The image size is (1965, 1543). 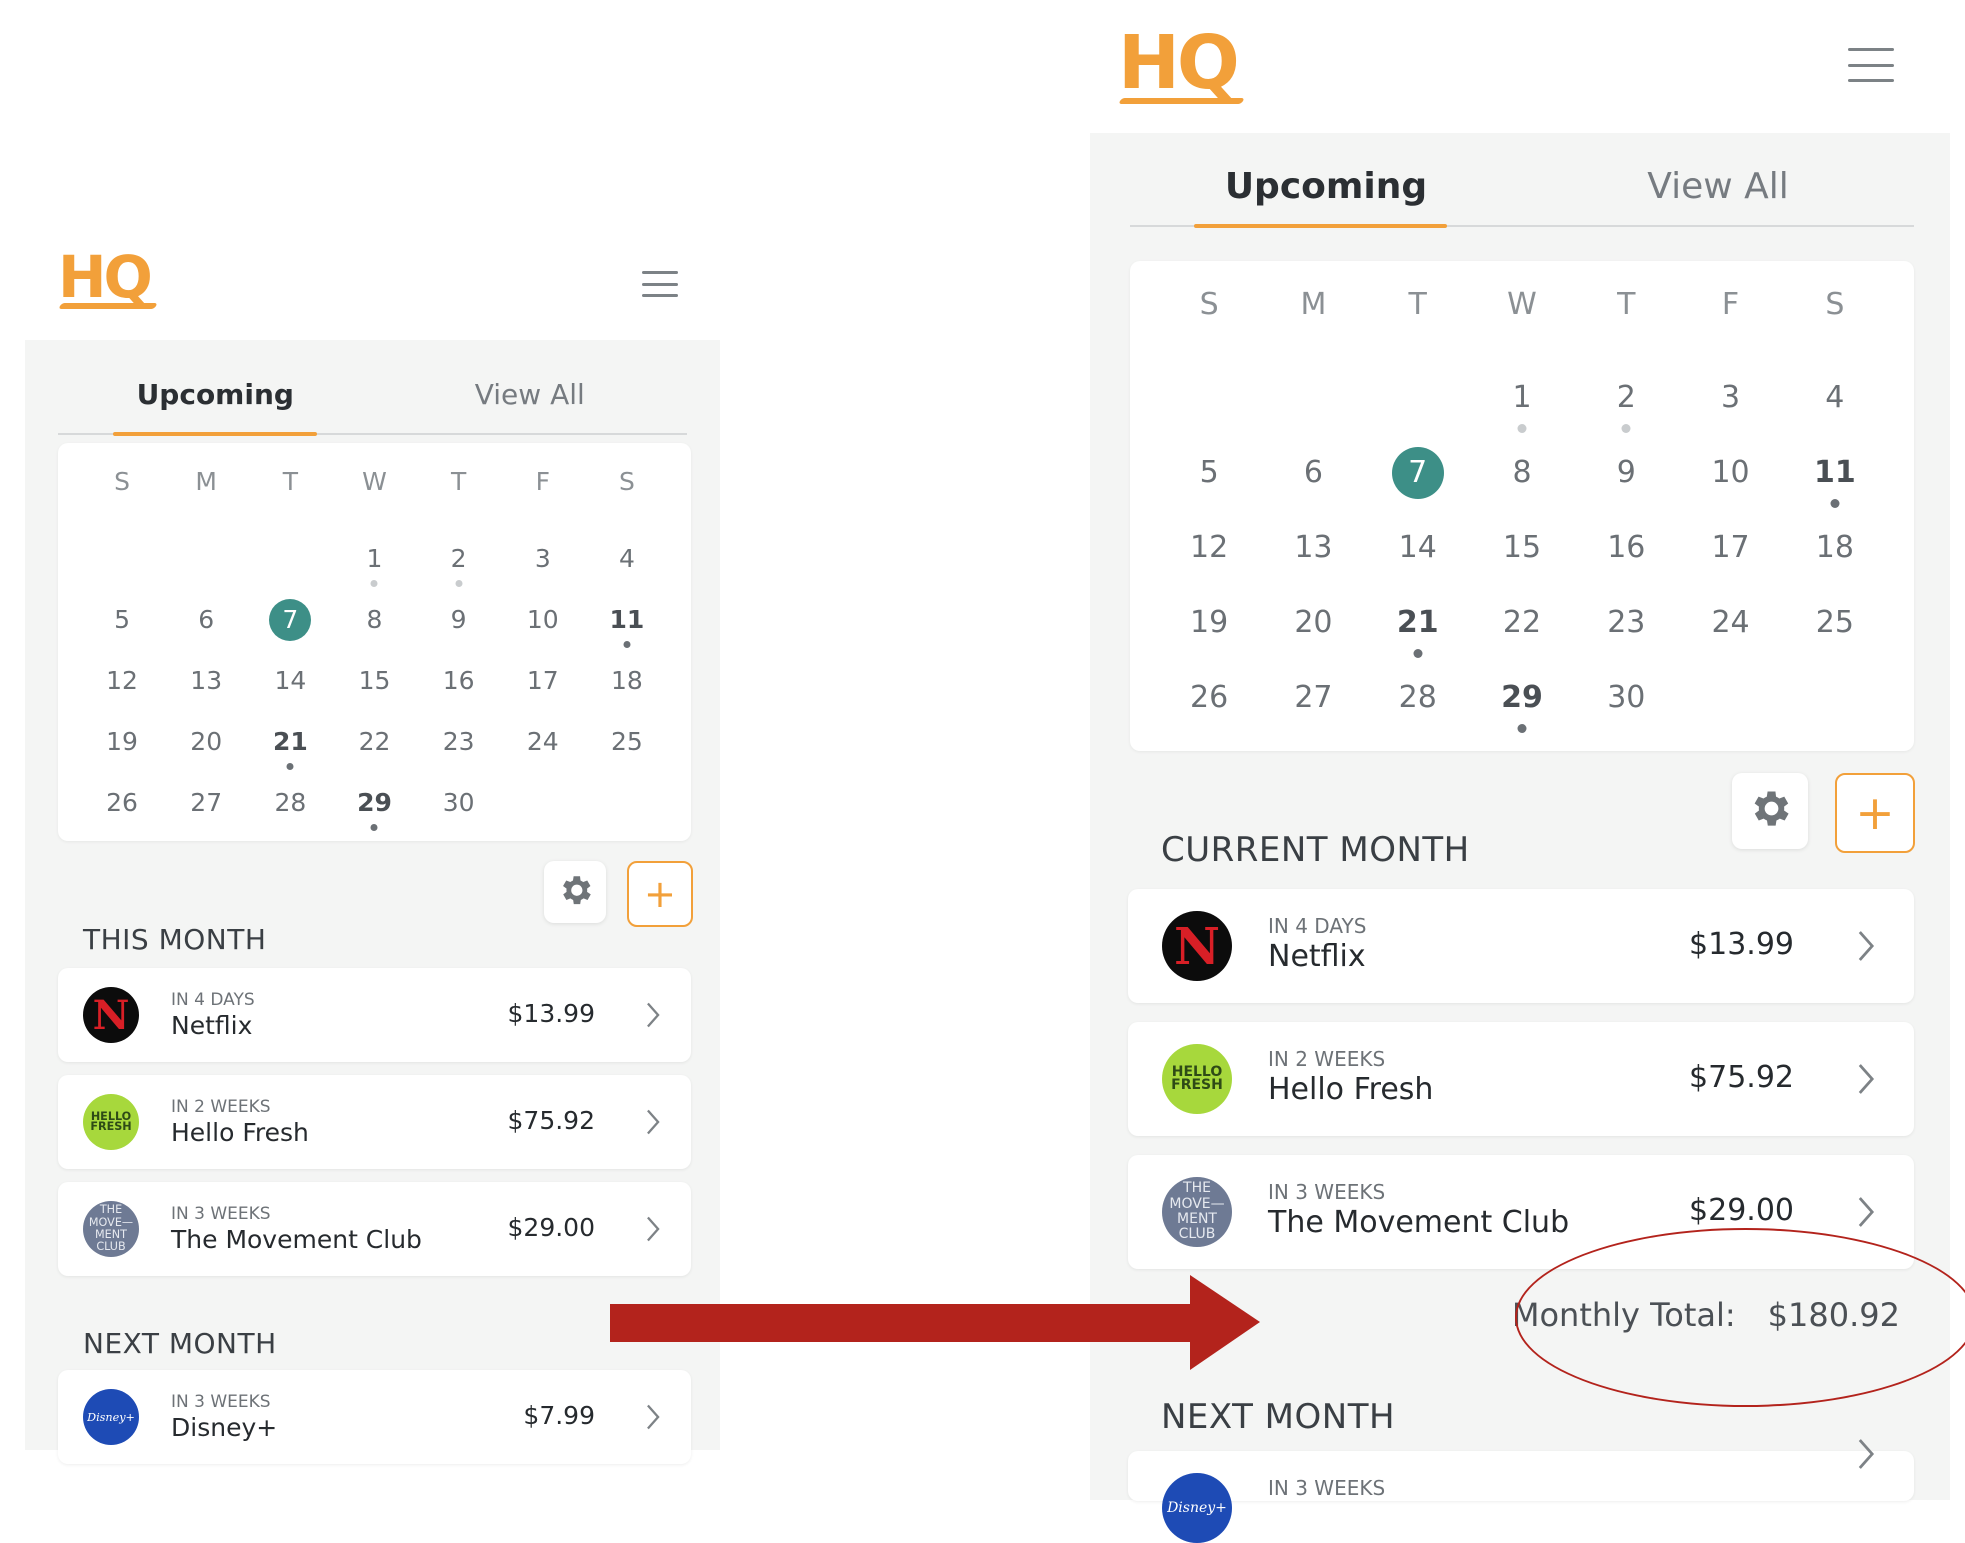 What do you see at coordinates (1313, 304) in the screenshot?
I see `weekday-label: M` at bounding box center [1313, 304].